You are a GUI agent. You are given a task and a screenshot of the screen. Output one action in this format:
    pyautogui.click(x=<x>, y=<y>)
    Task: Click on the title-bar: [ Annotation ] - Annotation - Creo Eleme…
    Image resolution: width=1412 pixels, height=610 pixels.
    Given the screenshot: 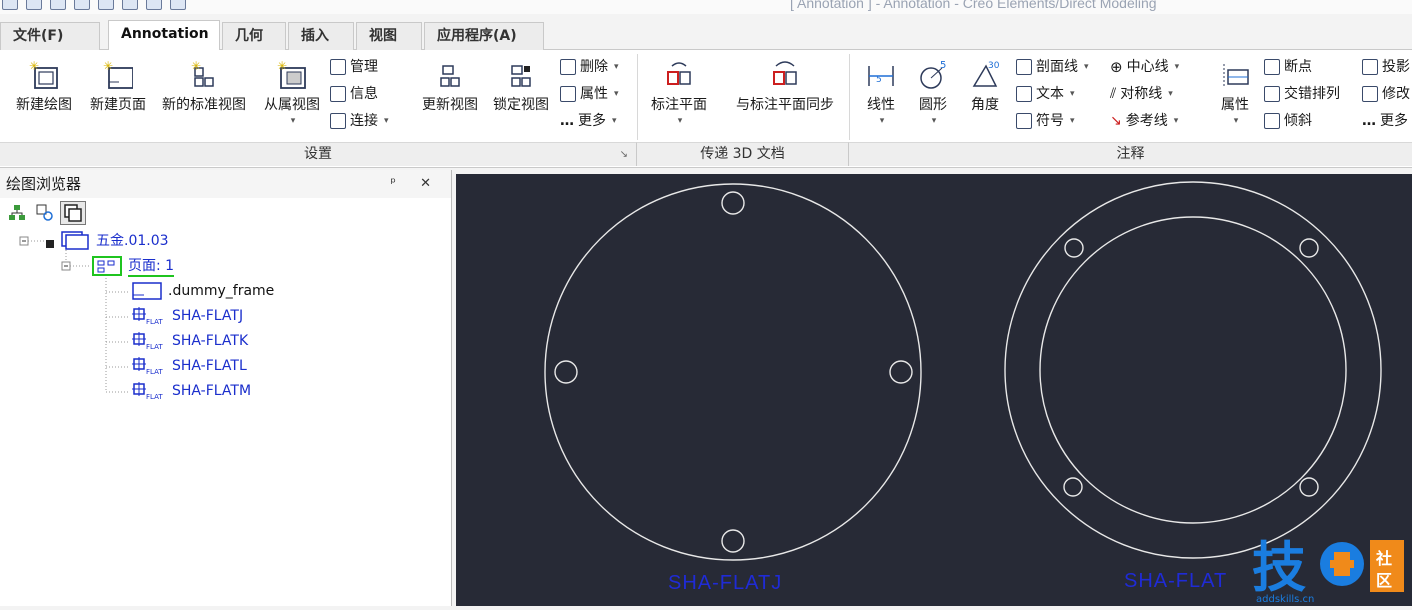 What is the action you would take?
    pyautogui.click(x=706, y=7)
    